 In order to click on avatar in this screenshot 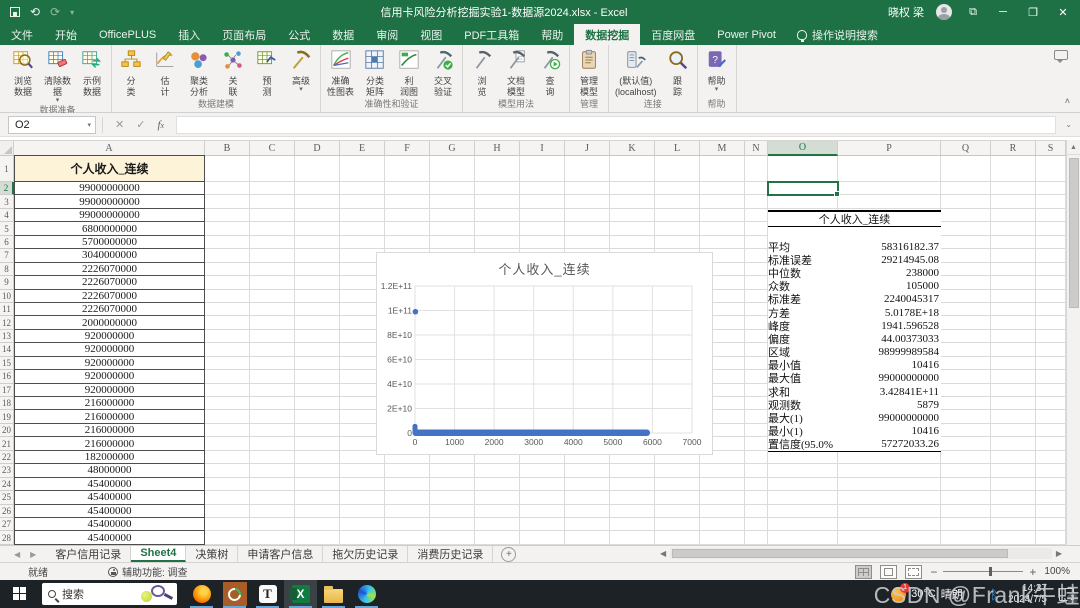, I will do `click(944, 12)`.